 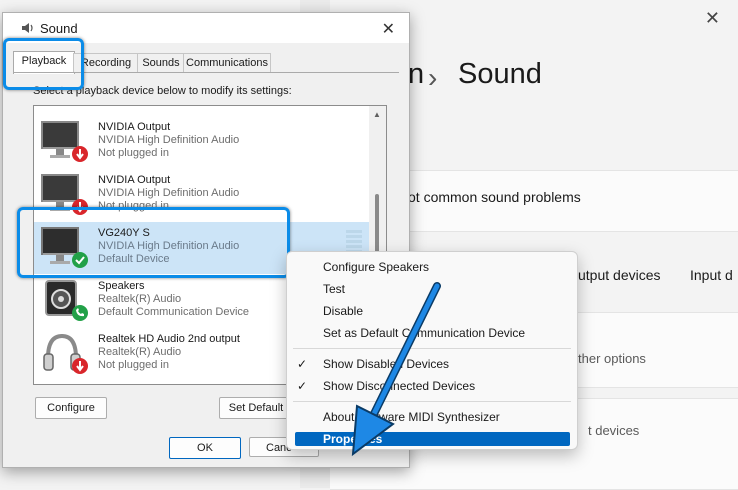 I want to click on speaker-title-icon, so click(x=27, y=28).